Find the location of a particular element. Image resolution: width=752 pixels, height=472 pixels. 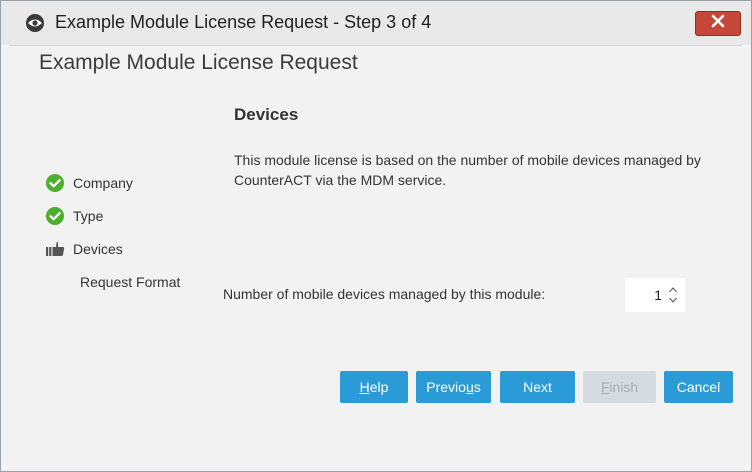

next-button: Next is located at coordinates (537, 387).